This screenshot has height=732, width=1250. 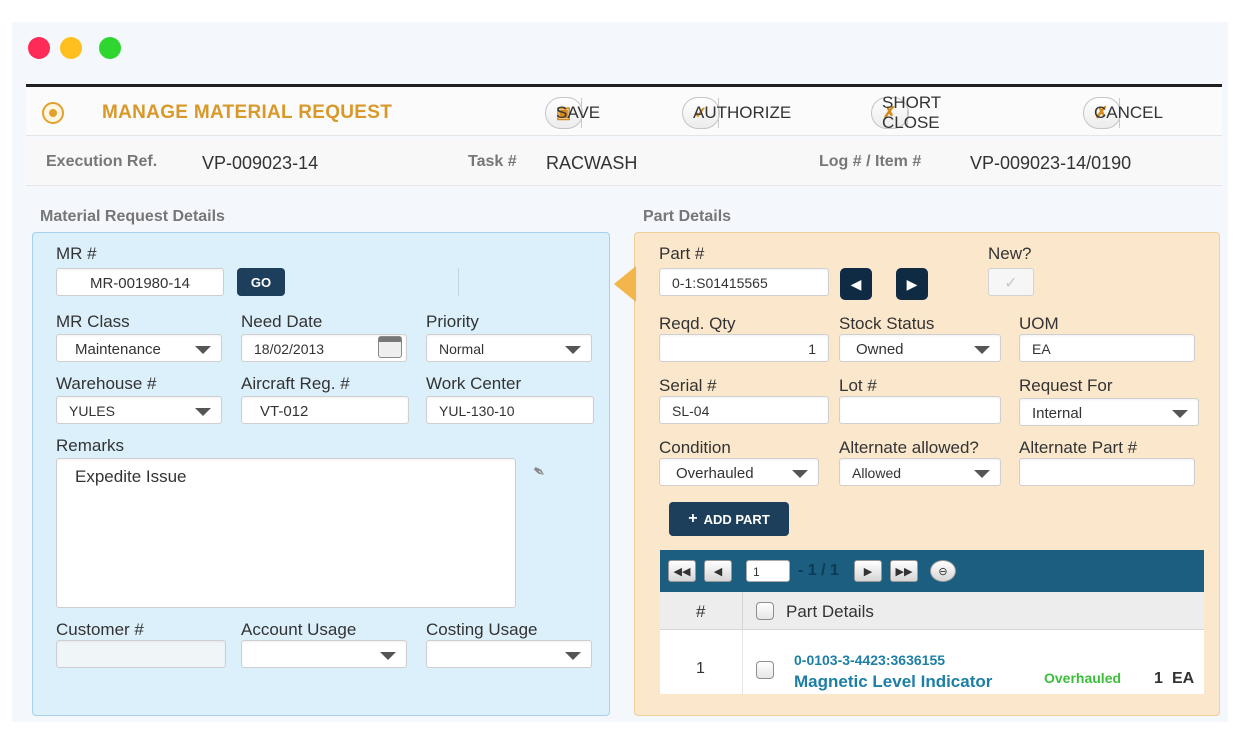 What do you see at coordinates (1051, 163) in the screenshot?
I see `log-item-value: VP-009023-14/0190` at bounding box center [1051, 163].